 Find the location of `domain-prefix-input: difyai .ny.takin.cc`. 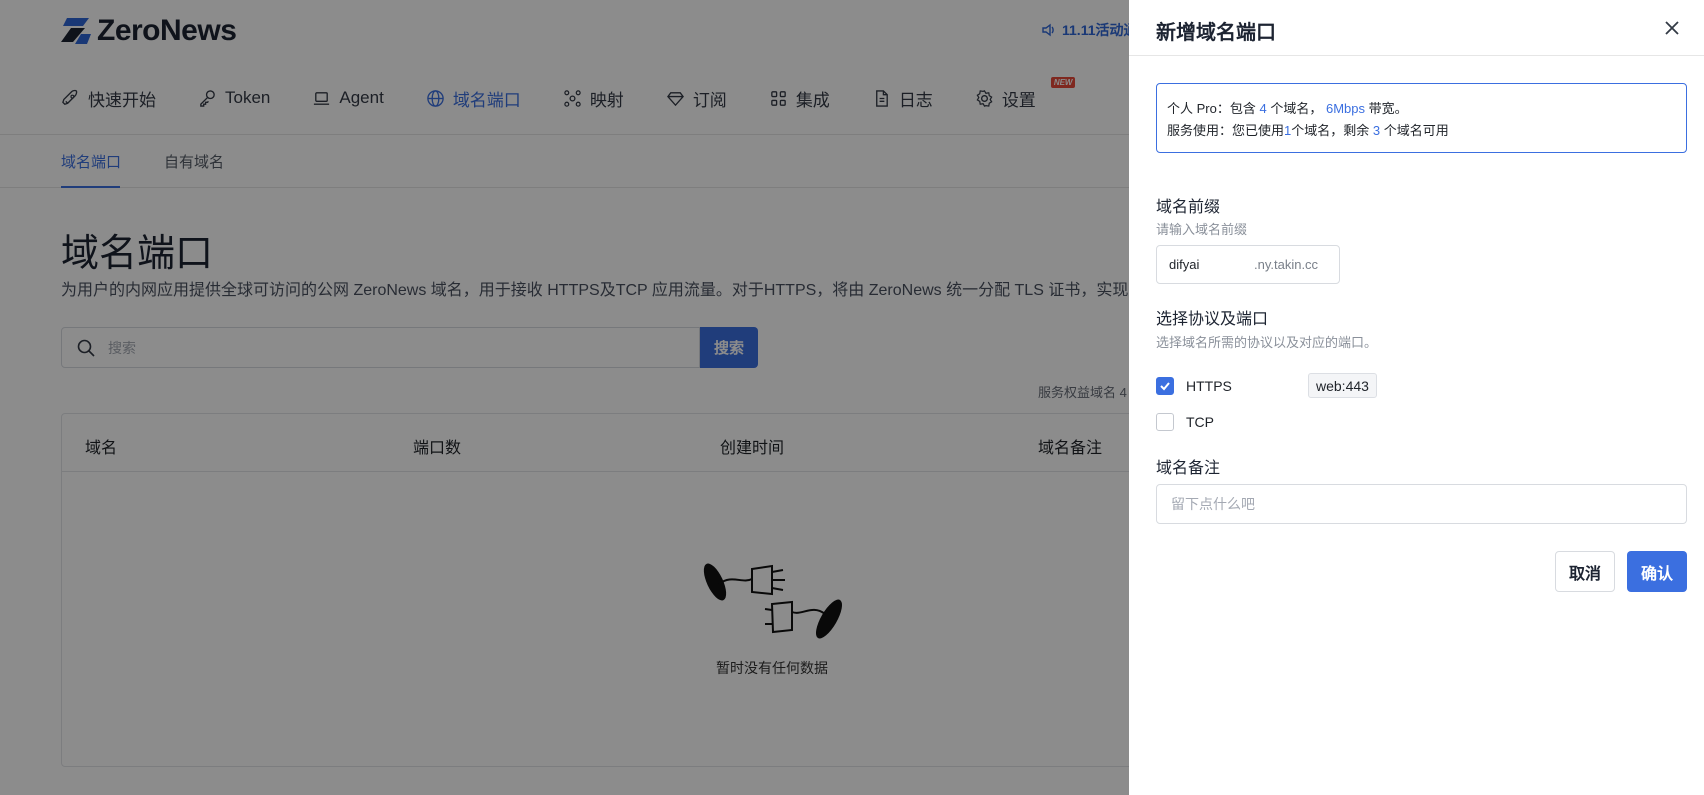

domain-prefix-input: difyai .ny.takin.cc is located at coordinates (1248, 264).